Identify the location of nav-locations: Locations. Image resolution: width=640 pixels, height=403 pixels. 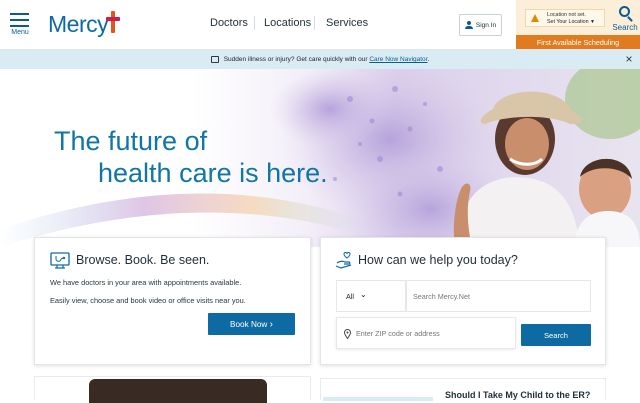
(287, 23).